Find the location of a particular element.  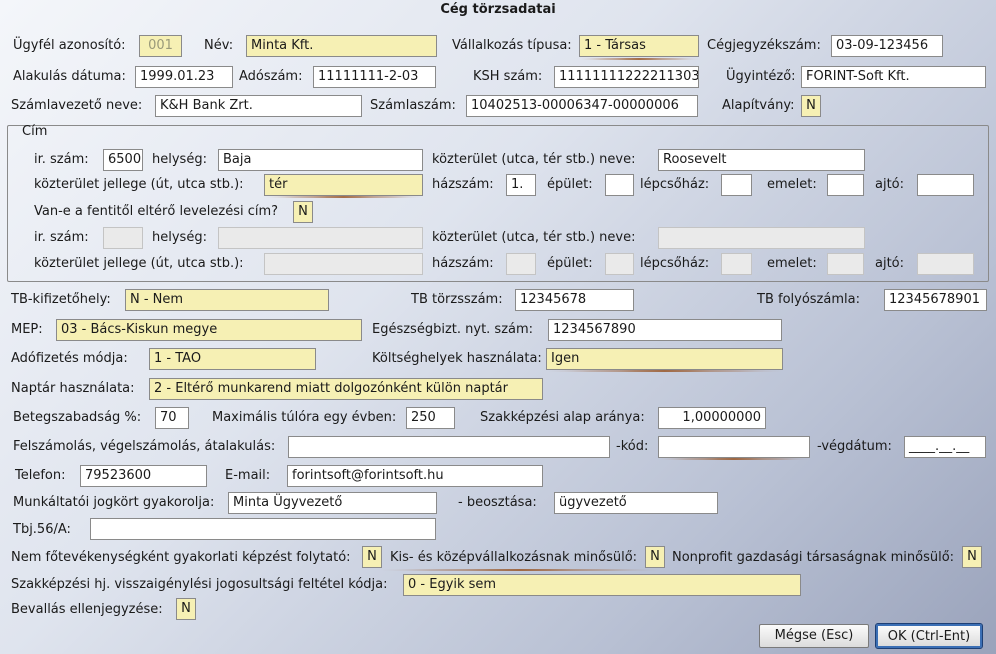

label-vallalkozas-tipusa: Vállalkozás típusa: is located at coordinates (512, 45).